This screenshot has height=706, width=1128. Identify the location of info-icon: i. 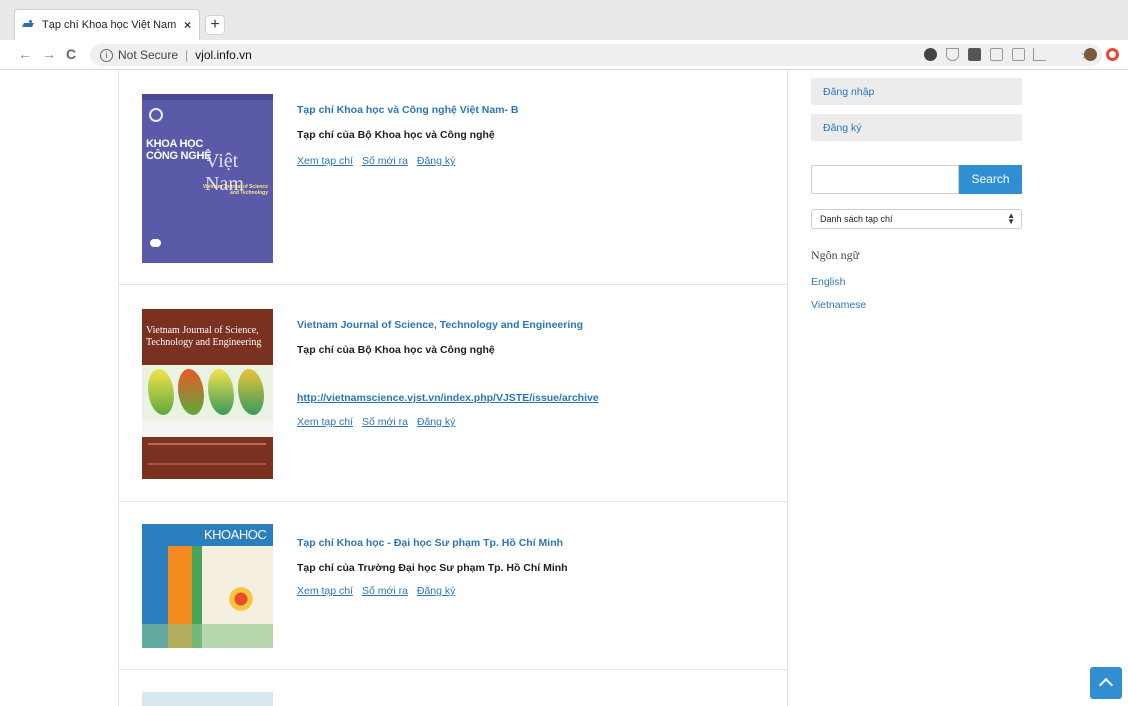
(106, 55).